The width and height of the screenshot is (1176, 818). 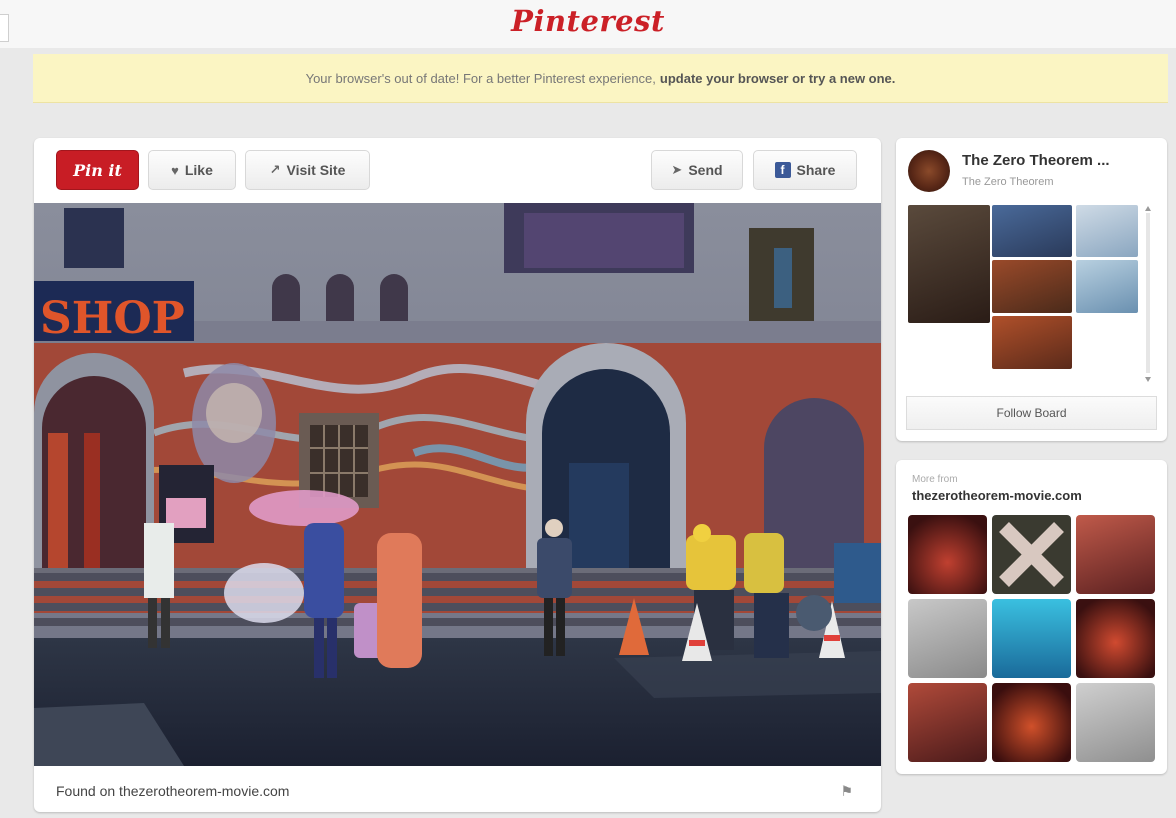 What do you see at coordinates (112, 318) in the screenshot?
I see `shop-sign: SHOP` at bounding box center [112, 318].